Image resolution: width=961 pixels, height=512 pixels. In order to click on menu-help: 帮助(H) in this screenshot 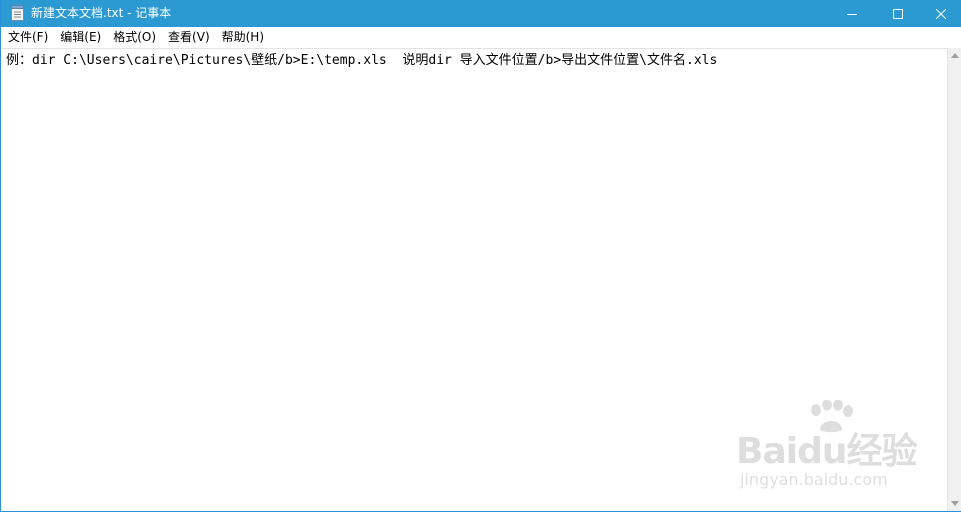, I will do `click(243, 37)`.